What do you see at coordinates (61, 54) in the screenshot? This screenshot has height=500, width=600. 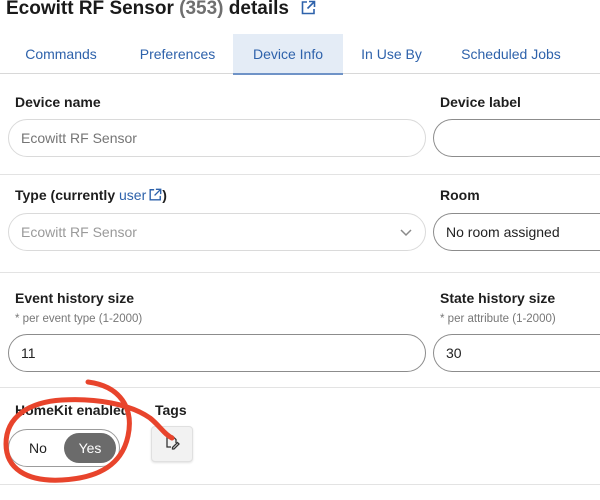 I see `tab-commands: Commands` at bounding box center [61, 54].